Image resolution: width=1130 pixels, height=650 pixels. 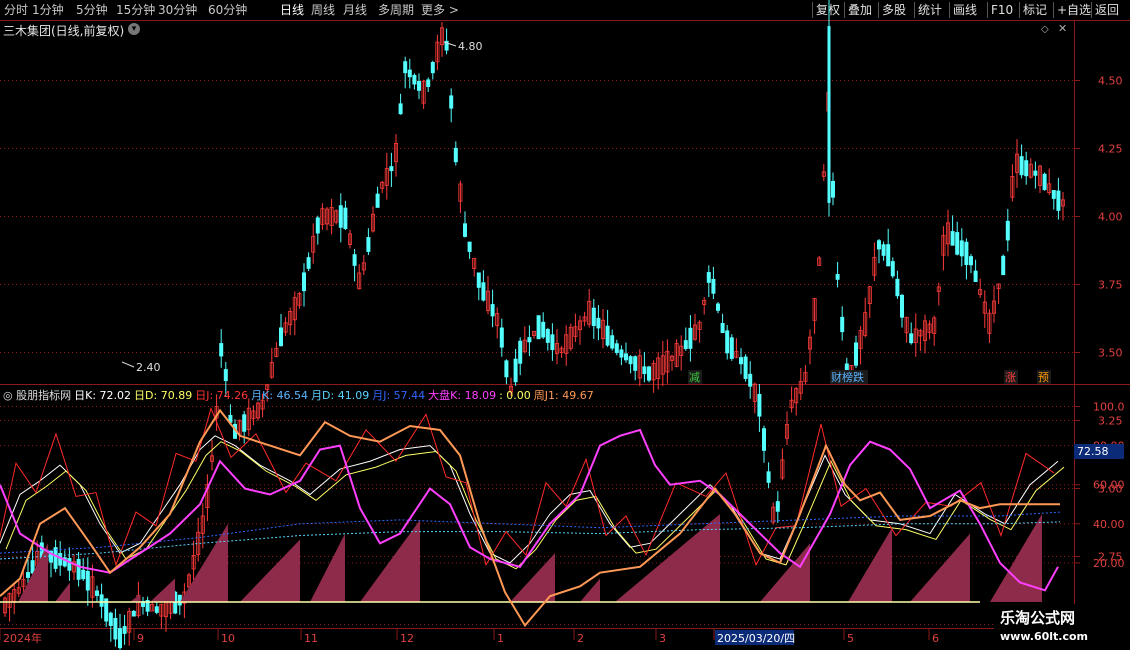 I want to click on ind-axis-label: 100.0, so click(x=1109, y=407).